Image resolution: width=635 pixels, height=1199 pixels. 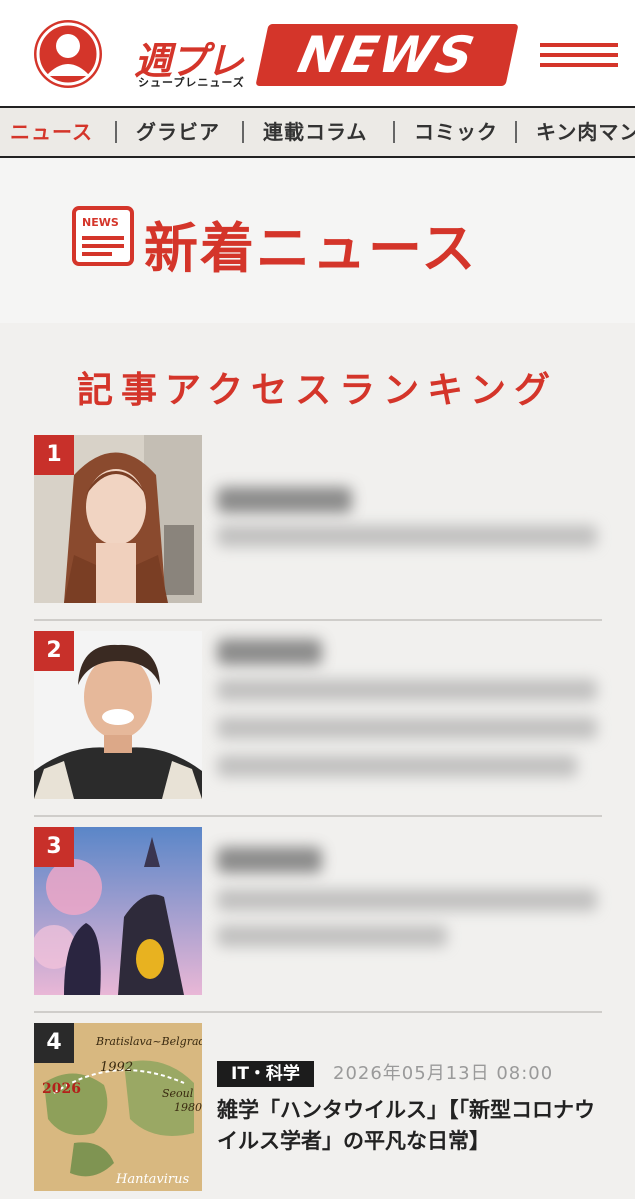 I want to click on rank-badge: 1, so click(x=54, y=455).